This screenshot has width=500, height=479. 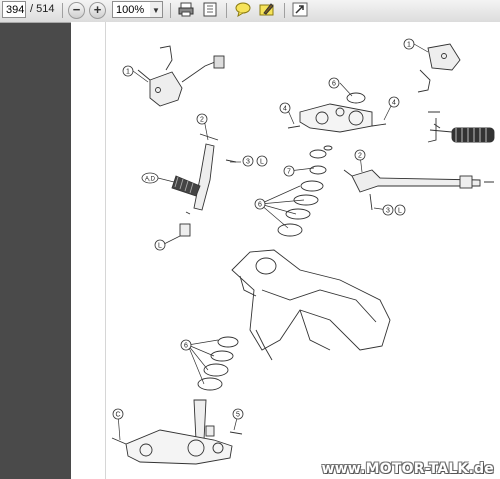 I want to click on callout-2-right: 2, so click(x=360, y=156).